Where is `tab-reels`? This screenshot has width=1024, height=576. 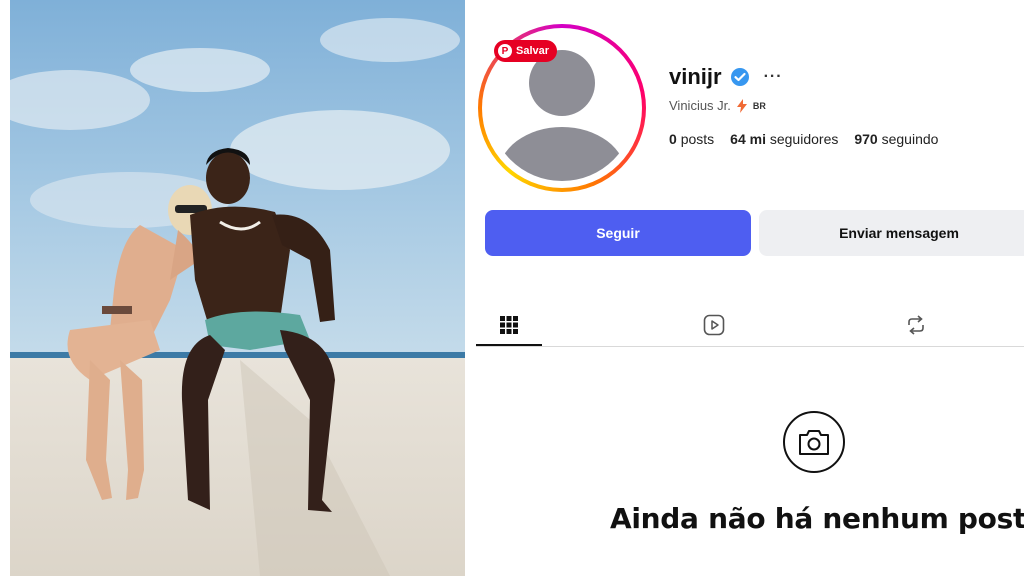 tab-reels is located at coordinates (714, 325).